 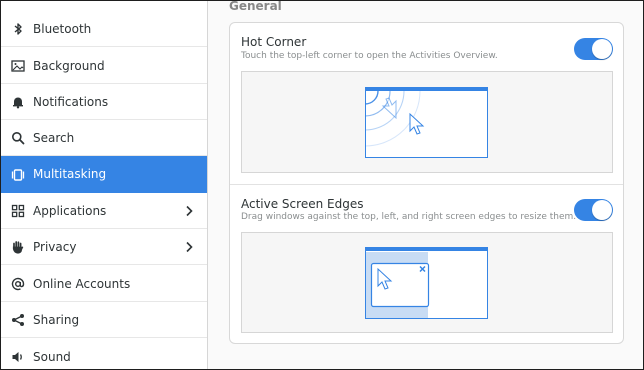 I want to click on sidebar-item-label: Background, so click(x=69, y=65).